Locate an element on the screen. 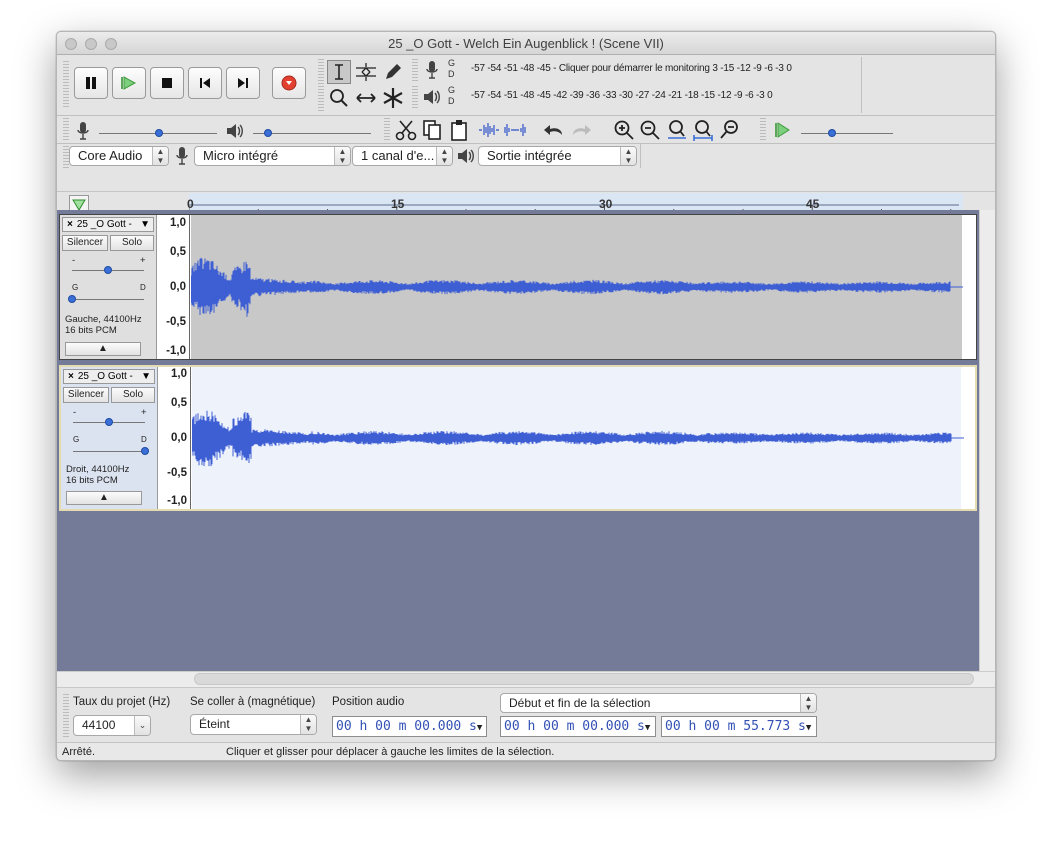 This screenshot has width=1052, height=841. output-device-select: Sortie intégrée ▲ ▼ is located at coordinates (557, 156).